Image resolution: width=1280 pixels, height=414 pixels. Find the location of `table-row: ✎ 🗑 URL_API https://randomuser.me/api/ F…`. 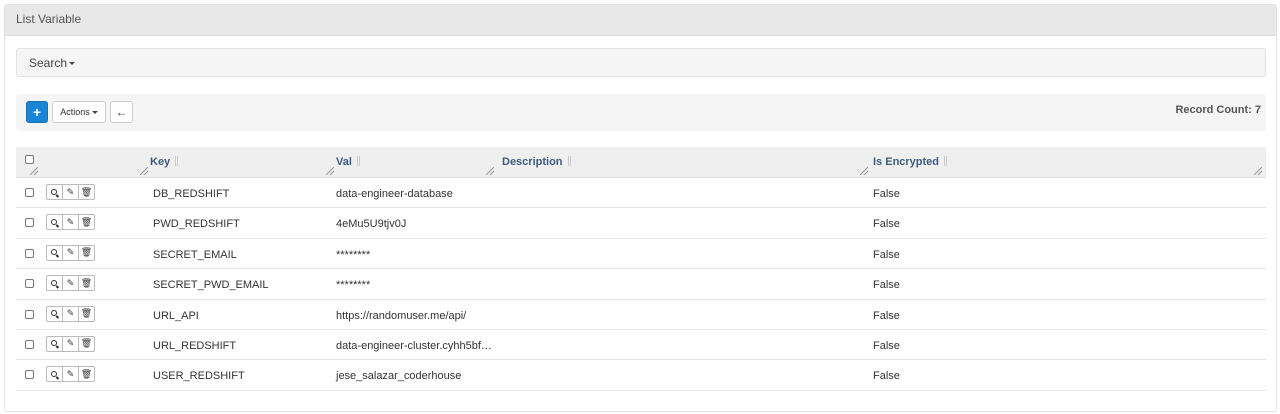

table-row: ✎ 🗑 URL_API https://randomuser.me/api/ F… is located at coordinates (641, 315).